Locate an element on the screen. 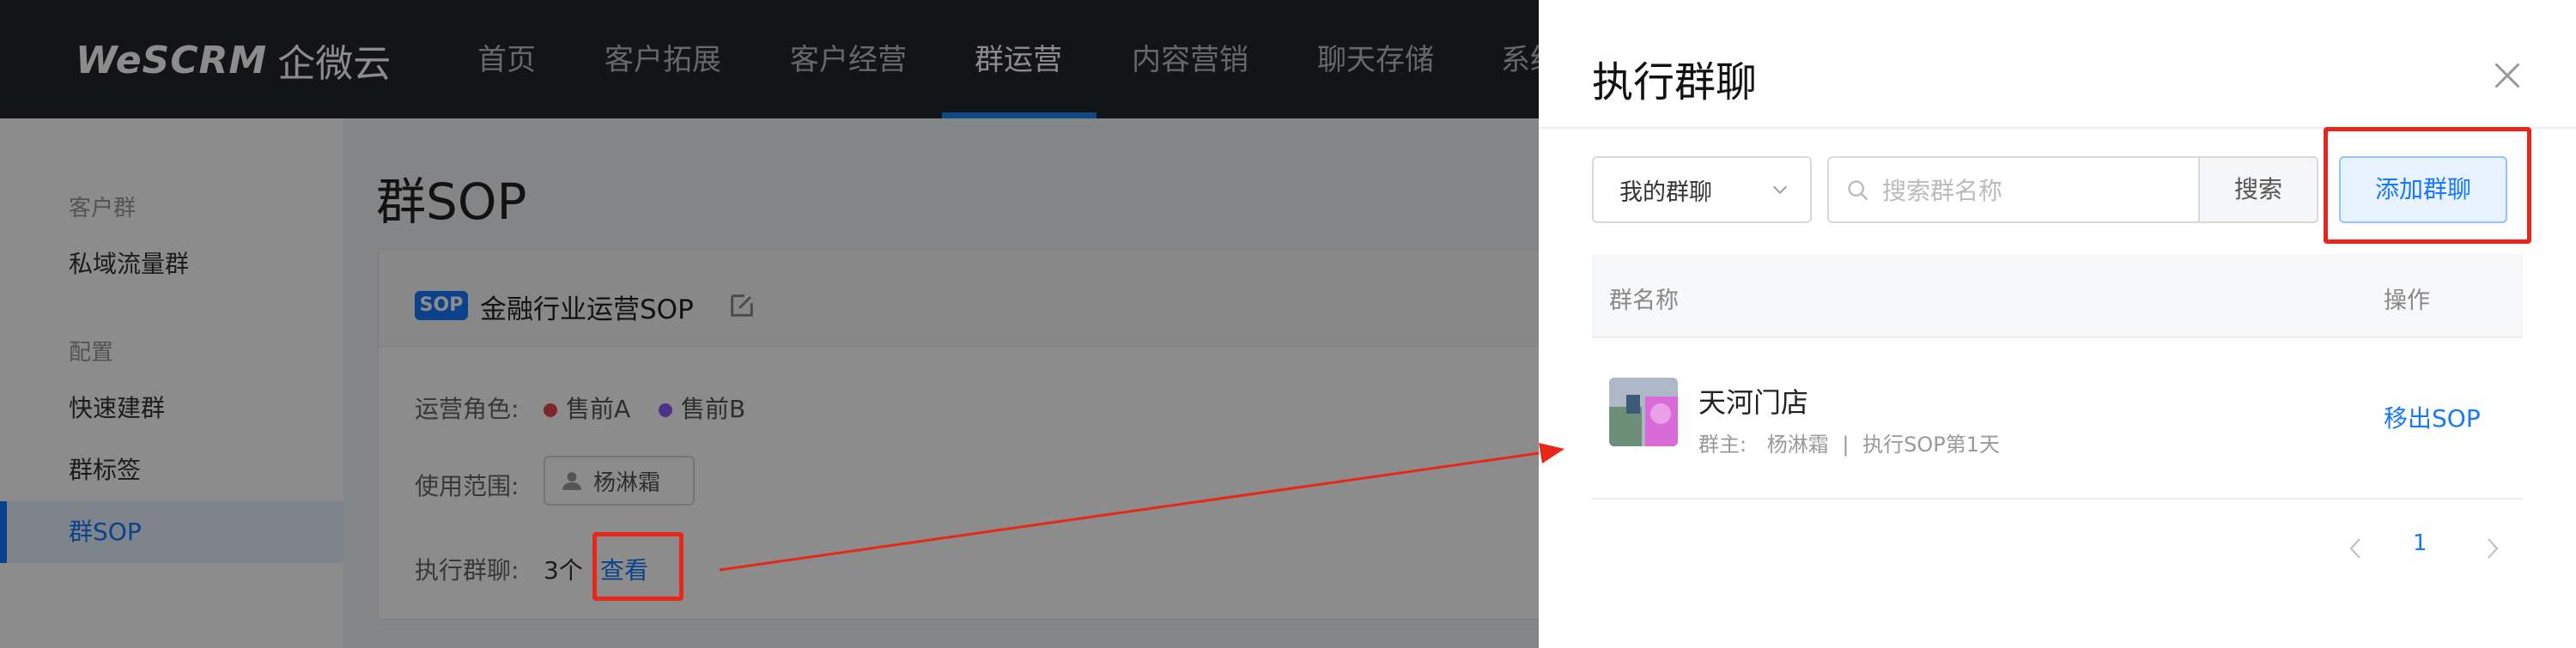  group-search-input: 搜索群名称 is located at coordinates (2013, 189).